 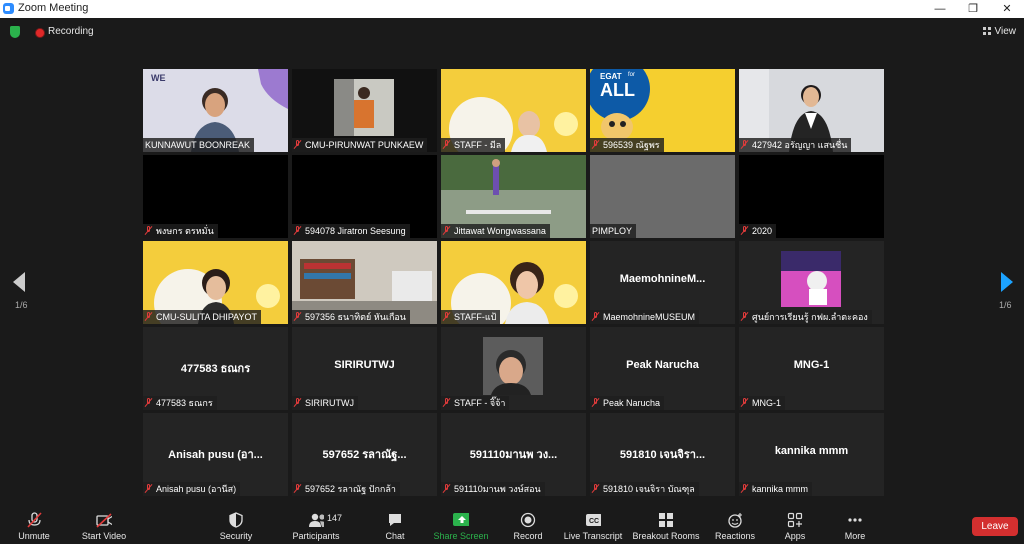 I want to click on participant-name: พงษกร ตรหมั่น, so click(x=185, y=231).